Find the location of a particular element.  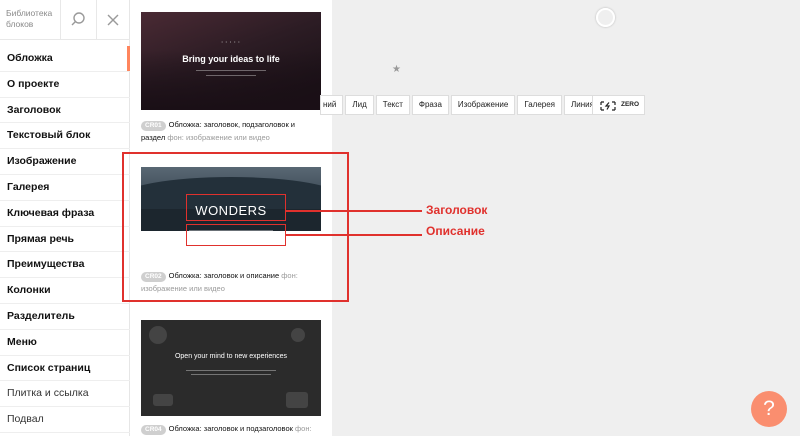

zero-block-label: ZERO is located at coordinates (630, 104).